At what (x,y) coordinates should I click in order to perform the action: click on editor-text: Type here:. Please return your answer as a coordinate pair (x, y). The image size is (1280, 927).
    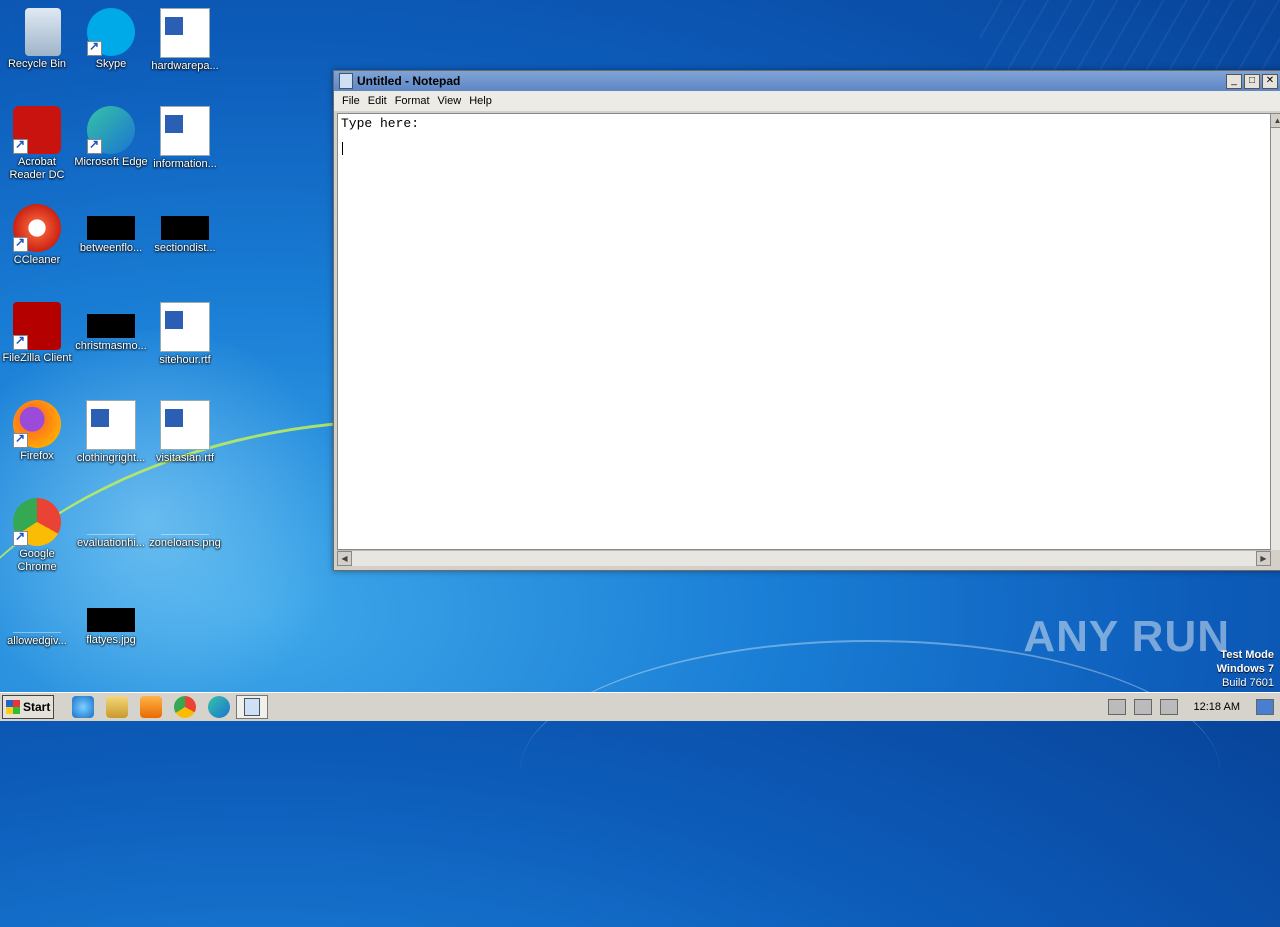
    Looking at the image, I should click on (380, 123).